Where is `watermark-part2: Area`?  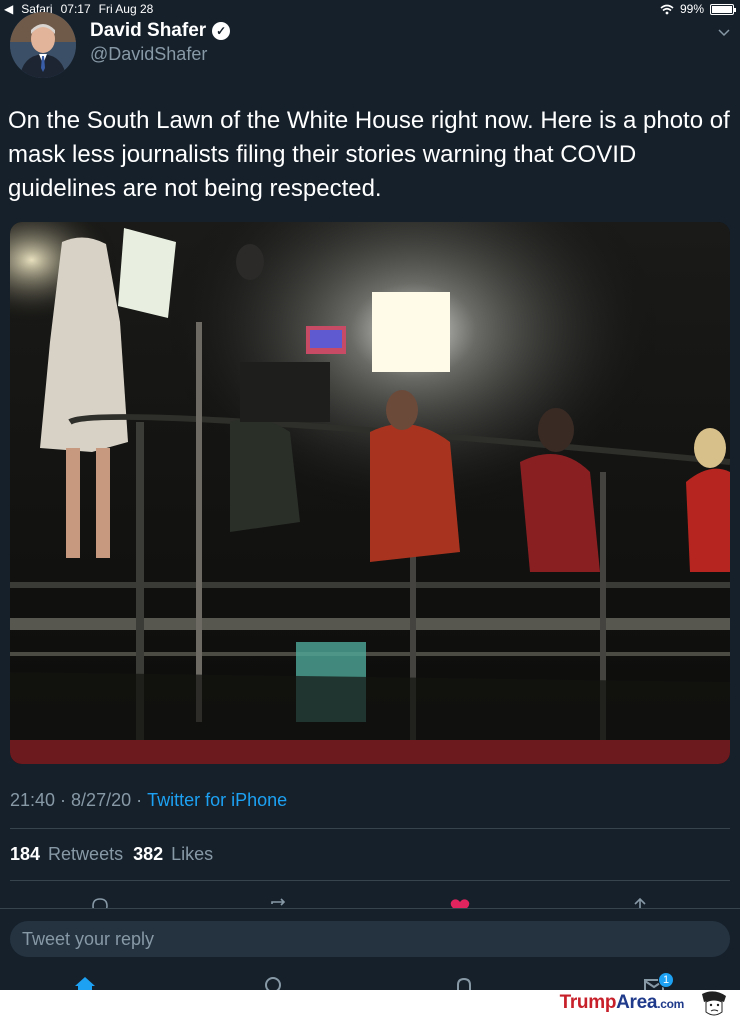 watermark-part2: Area is located at coordinates (637, 1002).